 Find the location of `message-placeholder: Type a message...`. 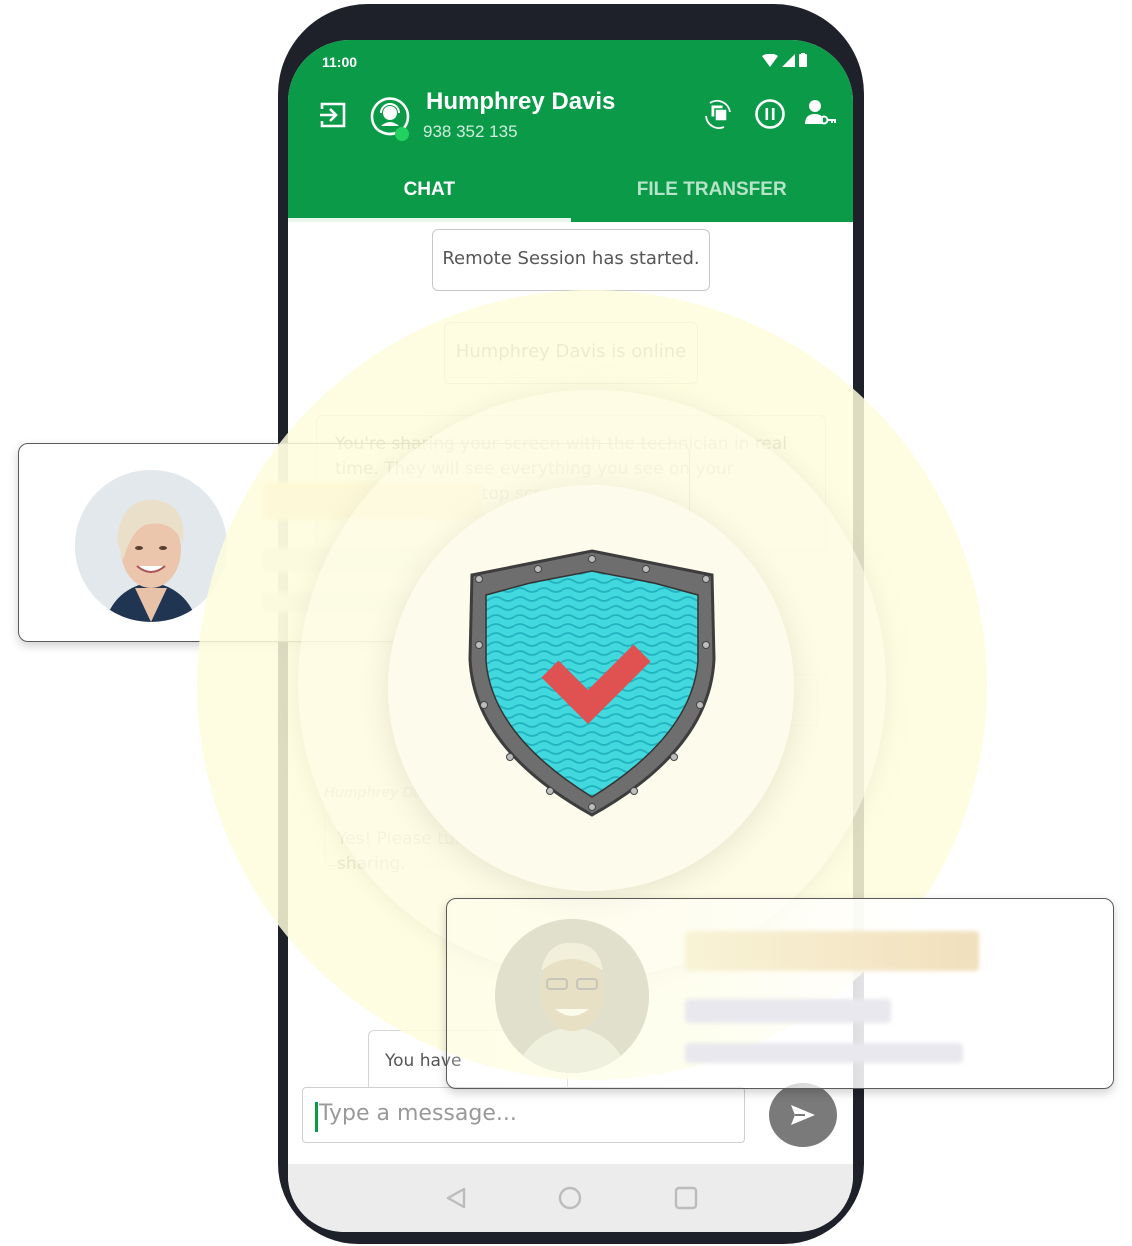

message-placeholder: Type a message... is located at coordinates (418, 1113).